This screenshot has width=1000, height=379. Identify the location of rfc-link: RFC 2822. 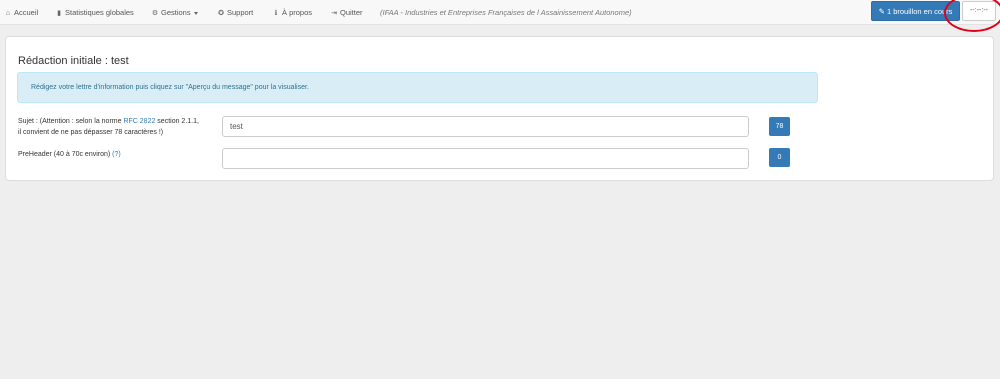
(139, 121).